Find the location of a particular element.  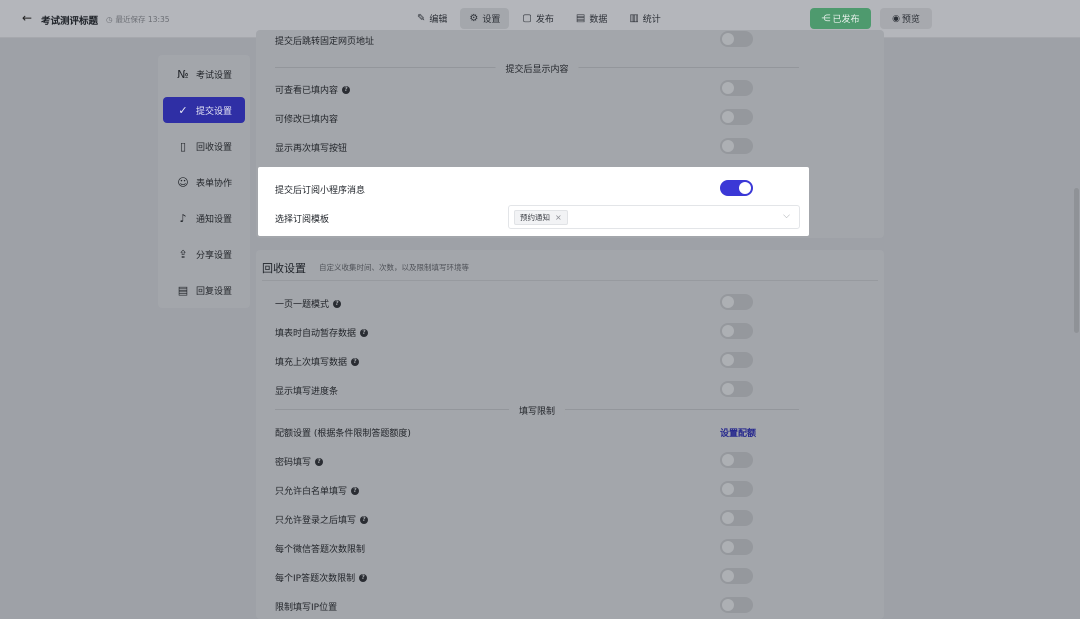

ip-location-toggle is located at coordinates (736, 605).